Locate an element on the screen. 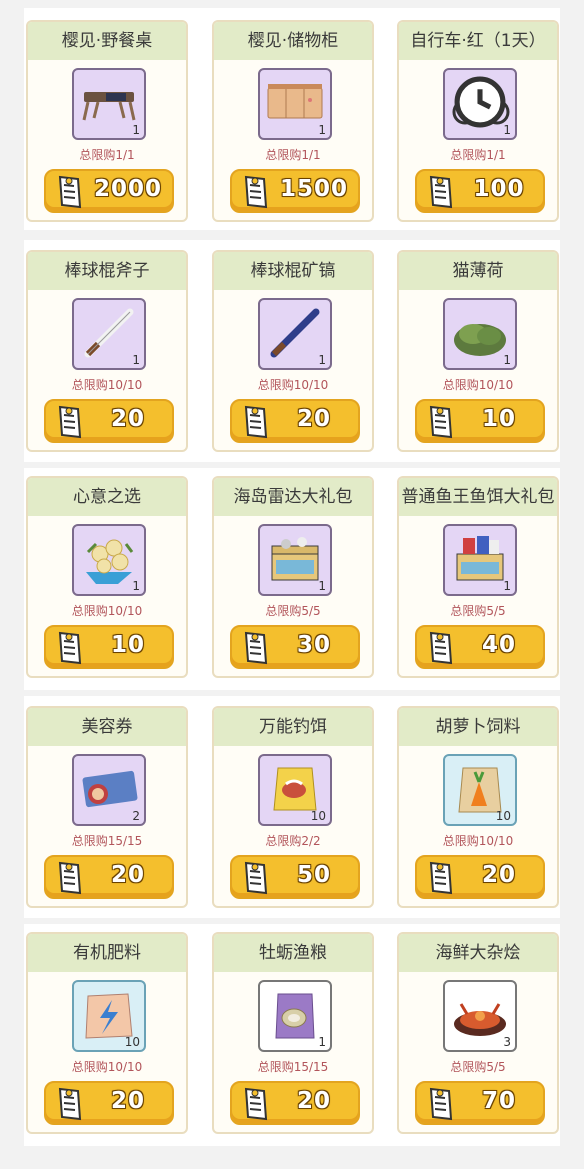  price-label: 50 is located at coordinates (313, 875).